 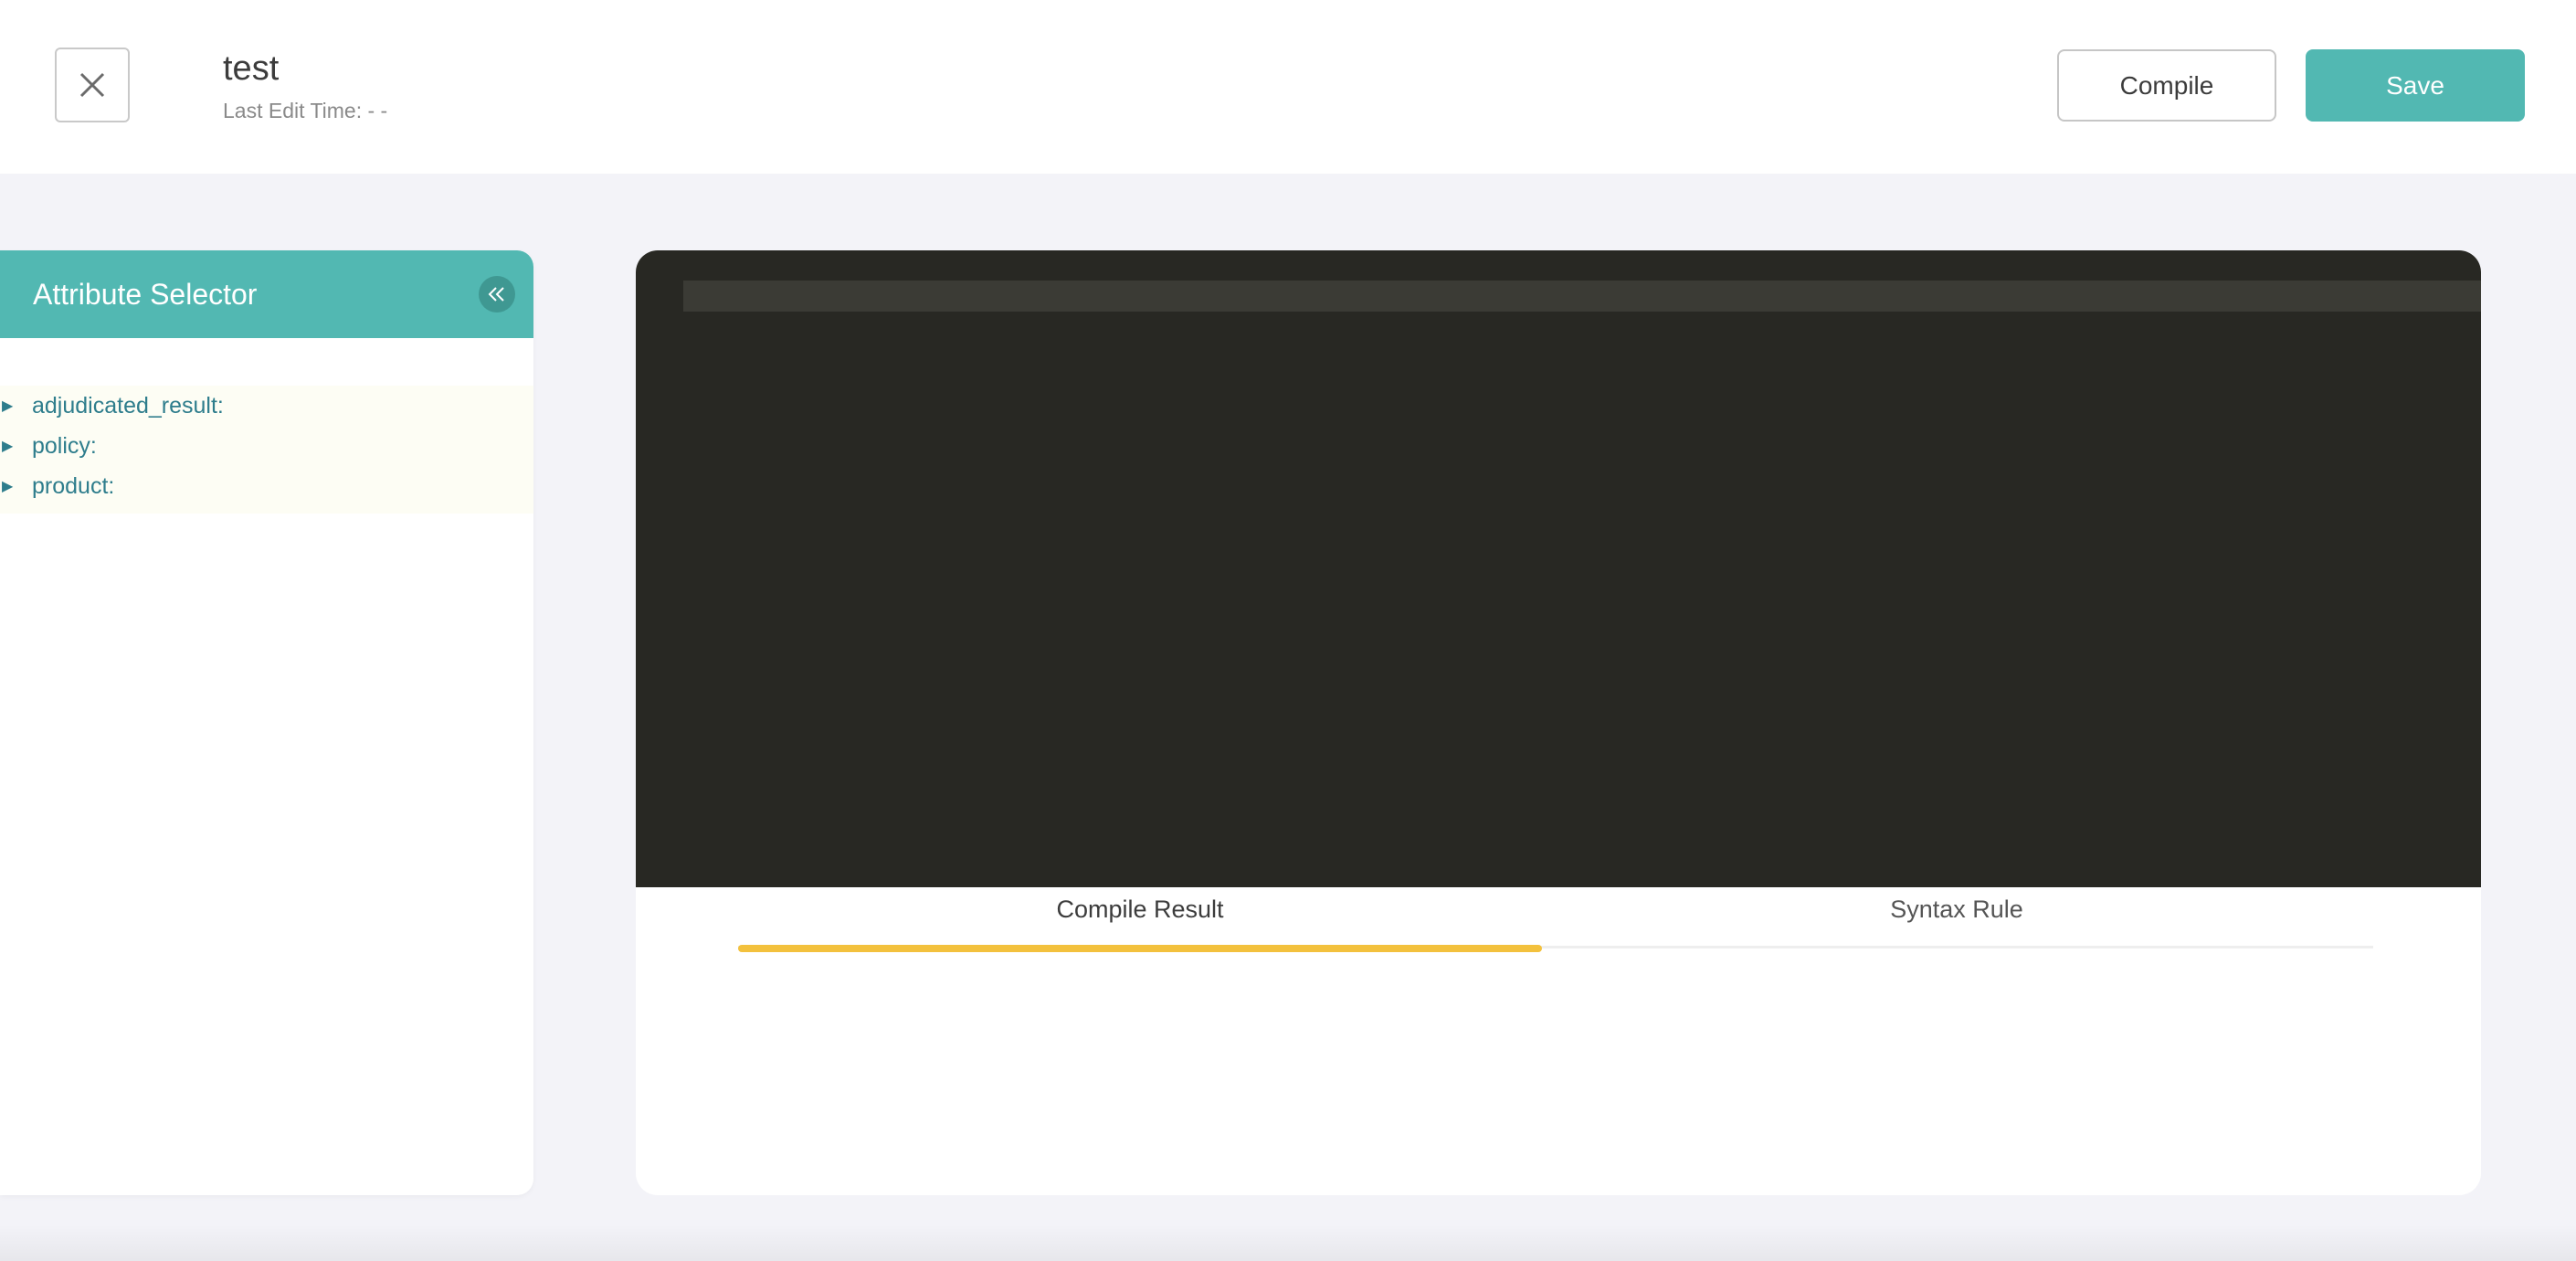 What do you see at coordinates (145, 294) in the screenshot?
I see `attribute-selector-title: Attribute Selector` at bounding box center [145, 294].